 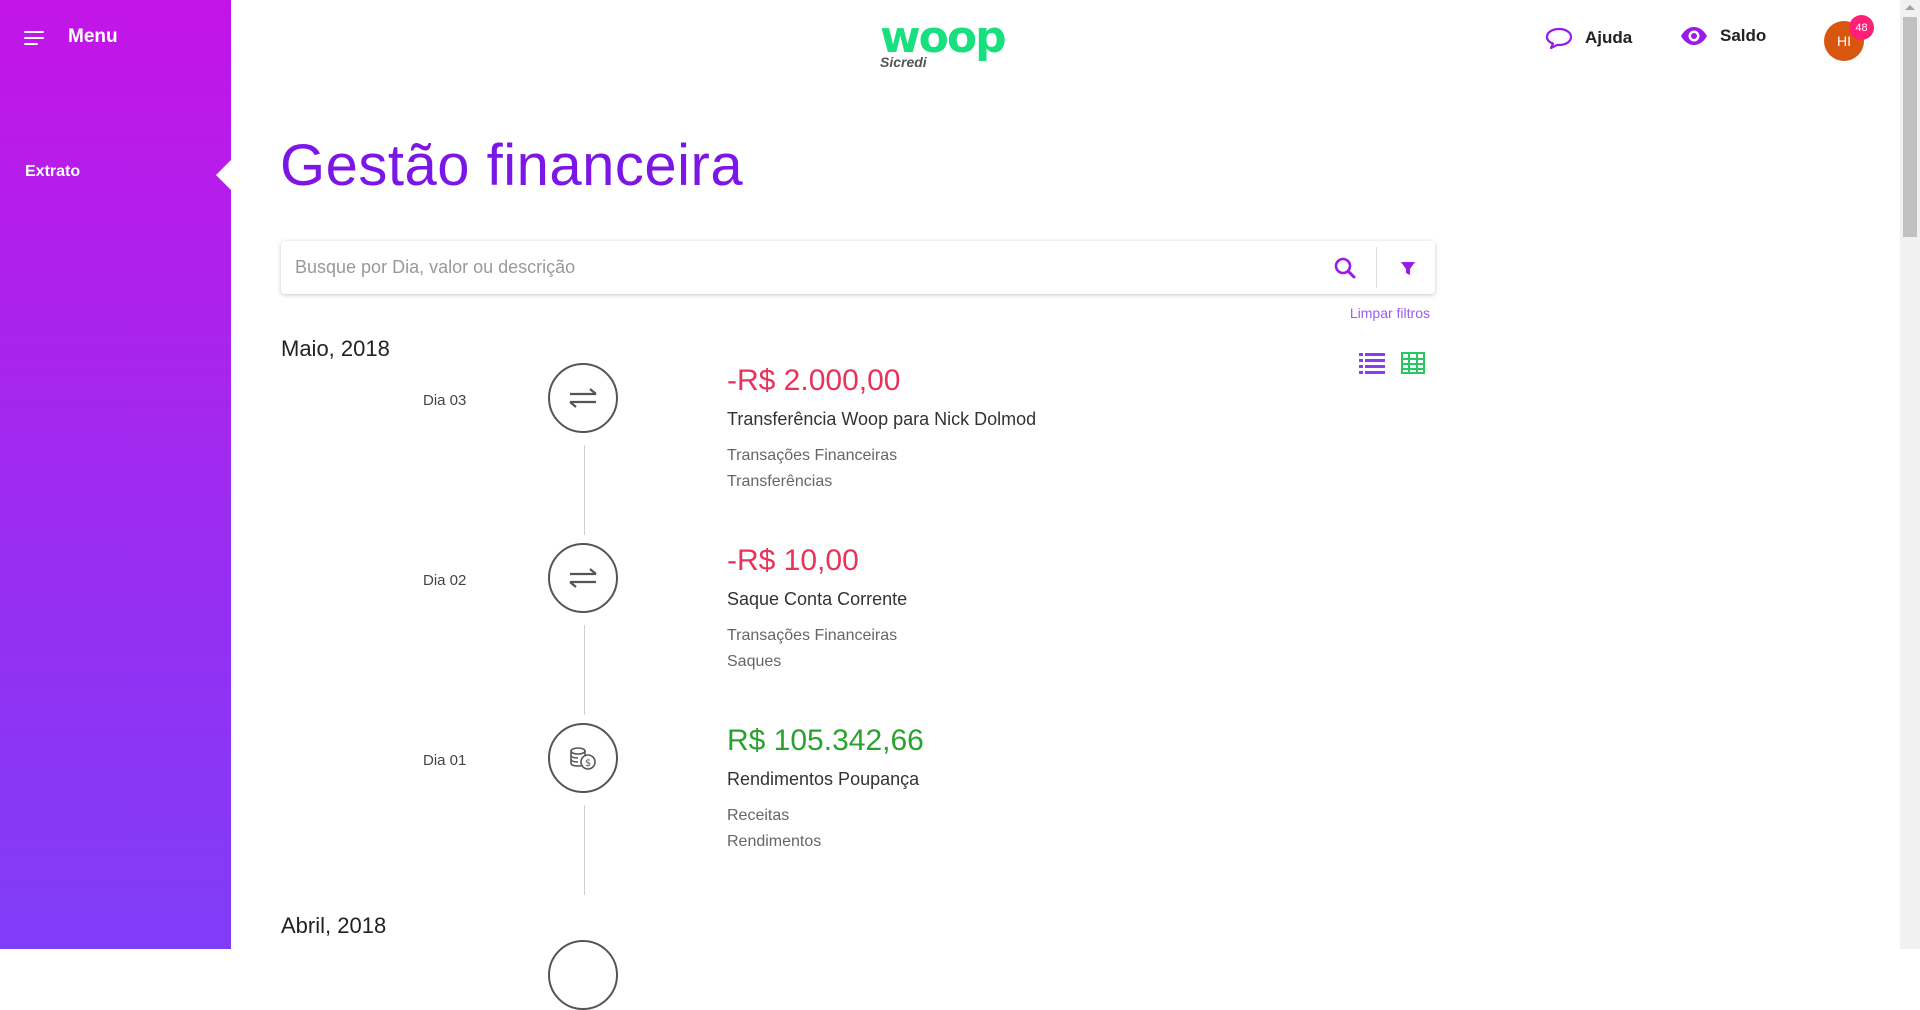 What do you see at coordinates (512, 165) in the screenshot?
I see `page-title: Gestão financeira` at bounding box center [512, 165].